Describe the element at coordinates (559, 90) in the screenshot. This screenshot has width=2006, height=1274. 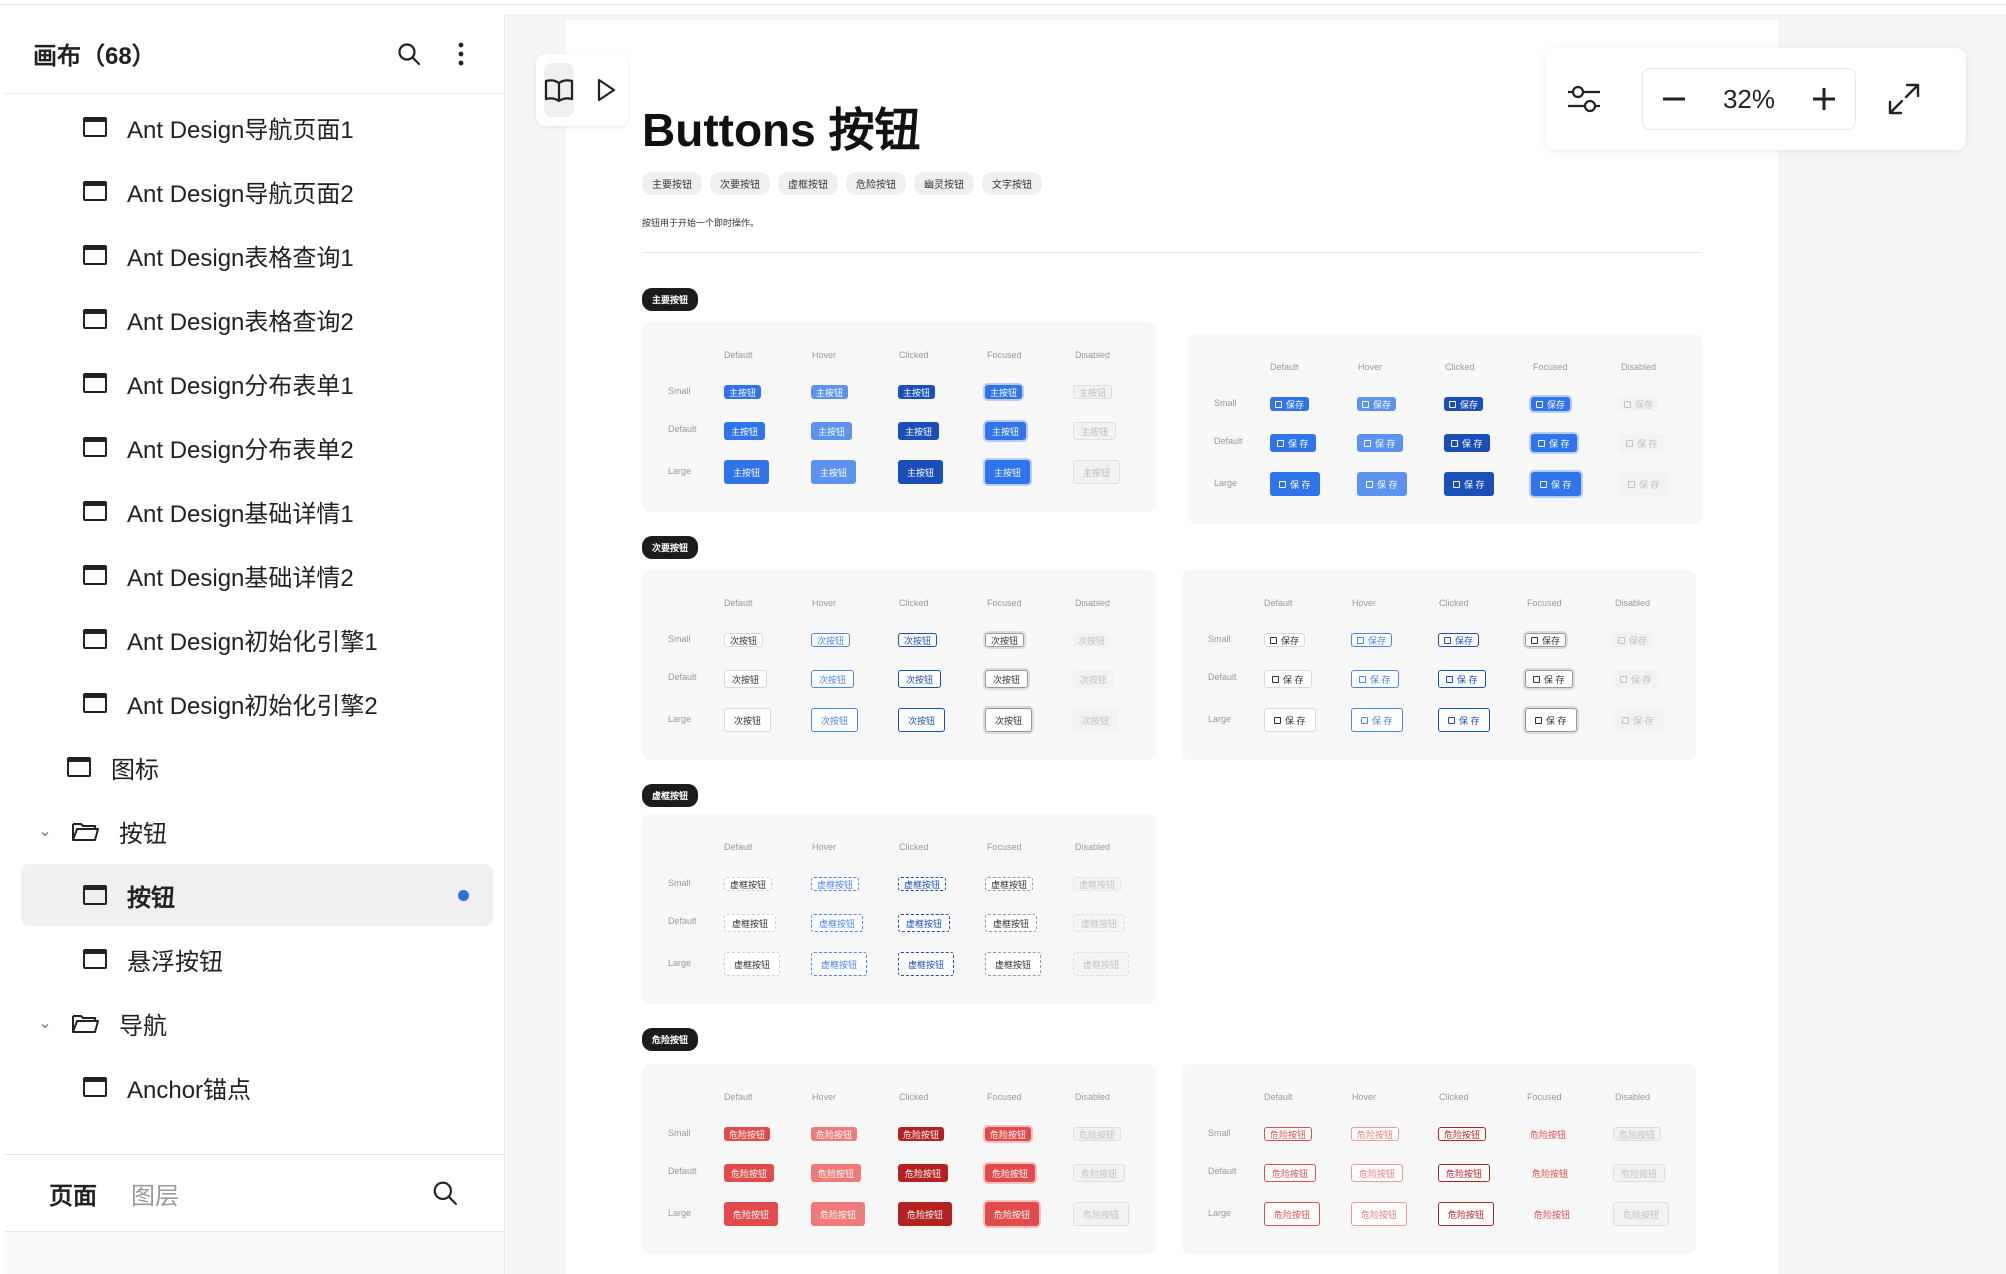
I see `book-icon` at that location.